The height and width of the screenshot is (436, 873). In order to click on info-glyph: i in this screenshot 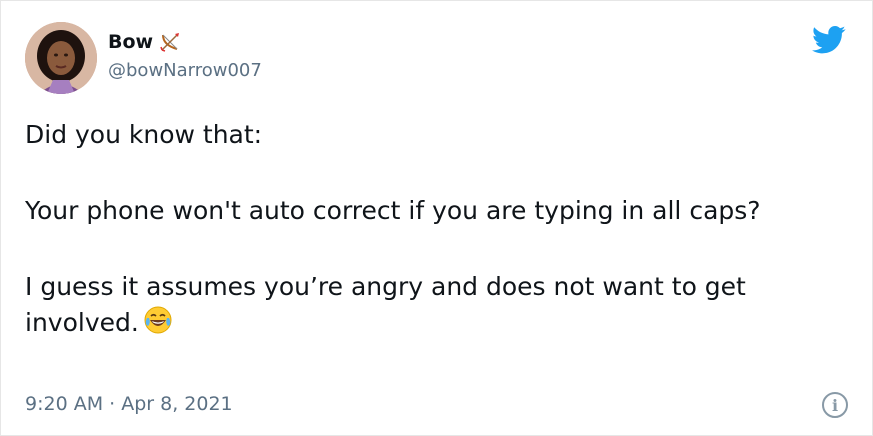, I will do `click(835, 405)`.